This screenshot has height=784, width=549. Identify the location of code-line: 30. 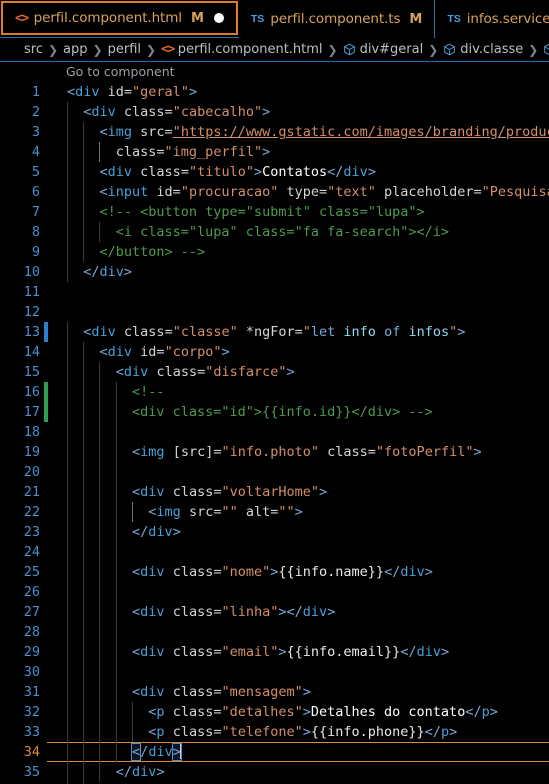
(274, 672).